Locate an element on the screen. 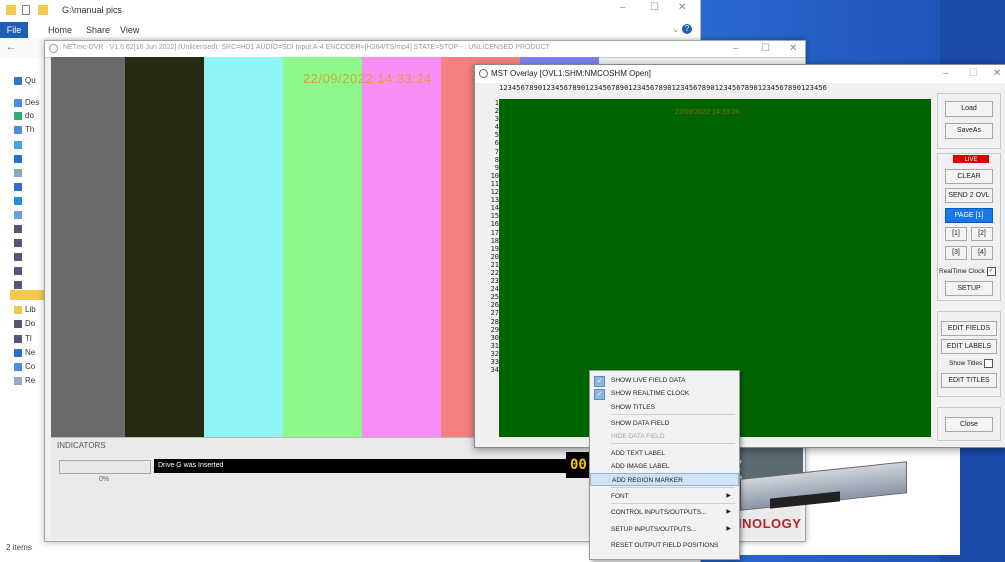 The width and height of the screenshot is (1005, 562). sidebar-item-documents is located at coordinates (29, 173).